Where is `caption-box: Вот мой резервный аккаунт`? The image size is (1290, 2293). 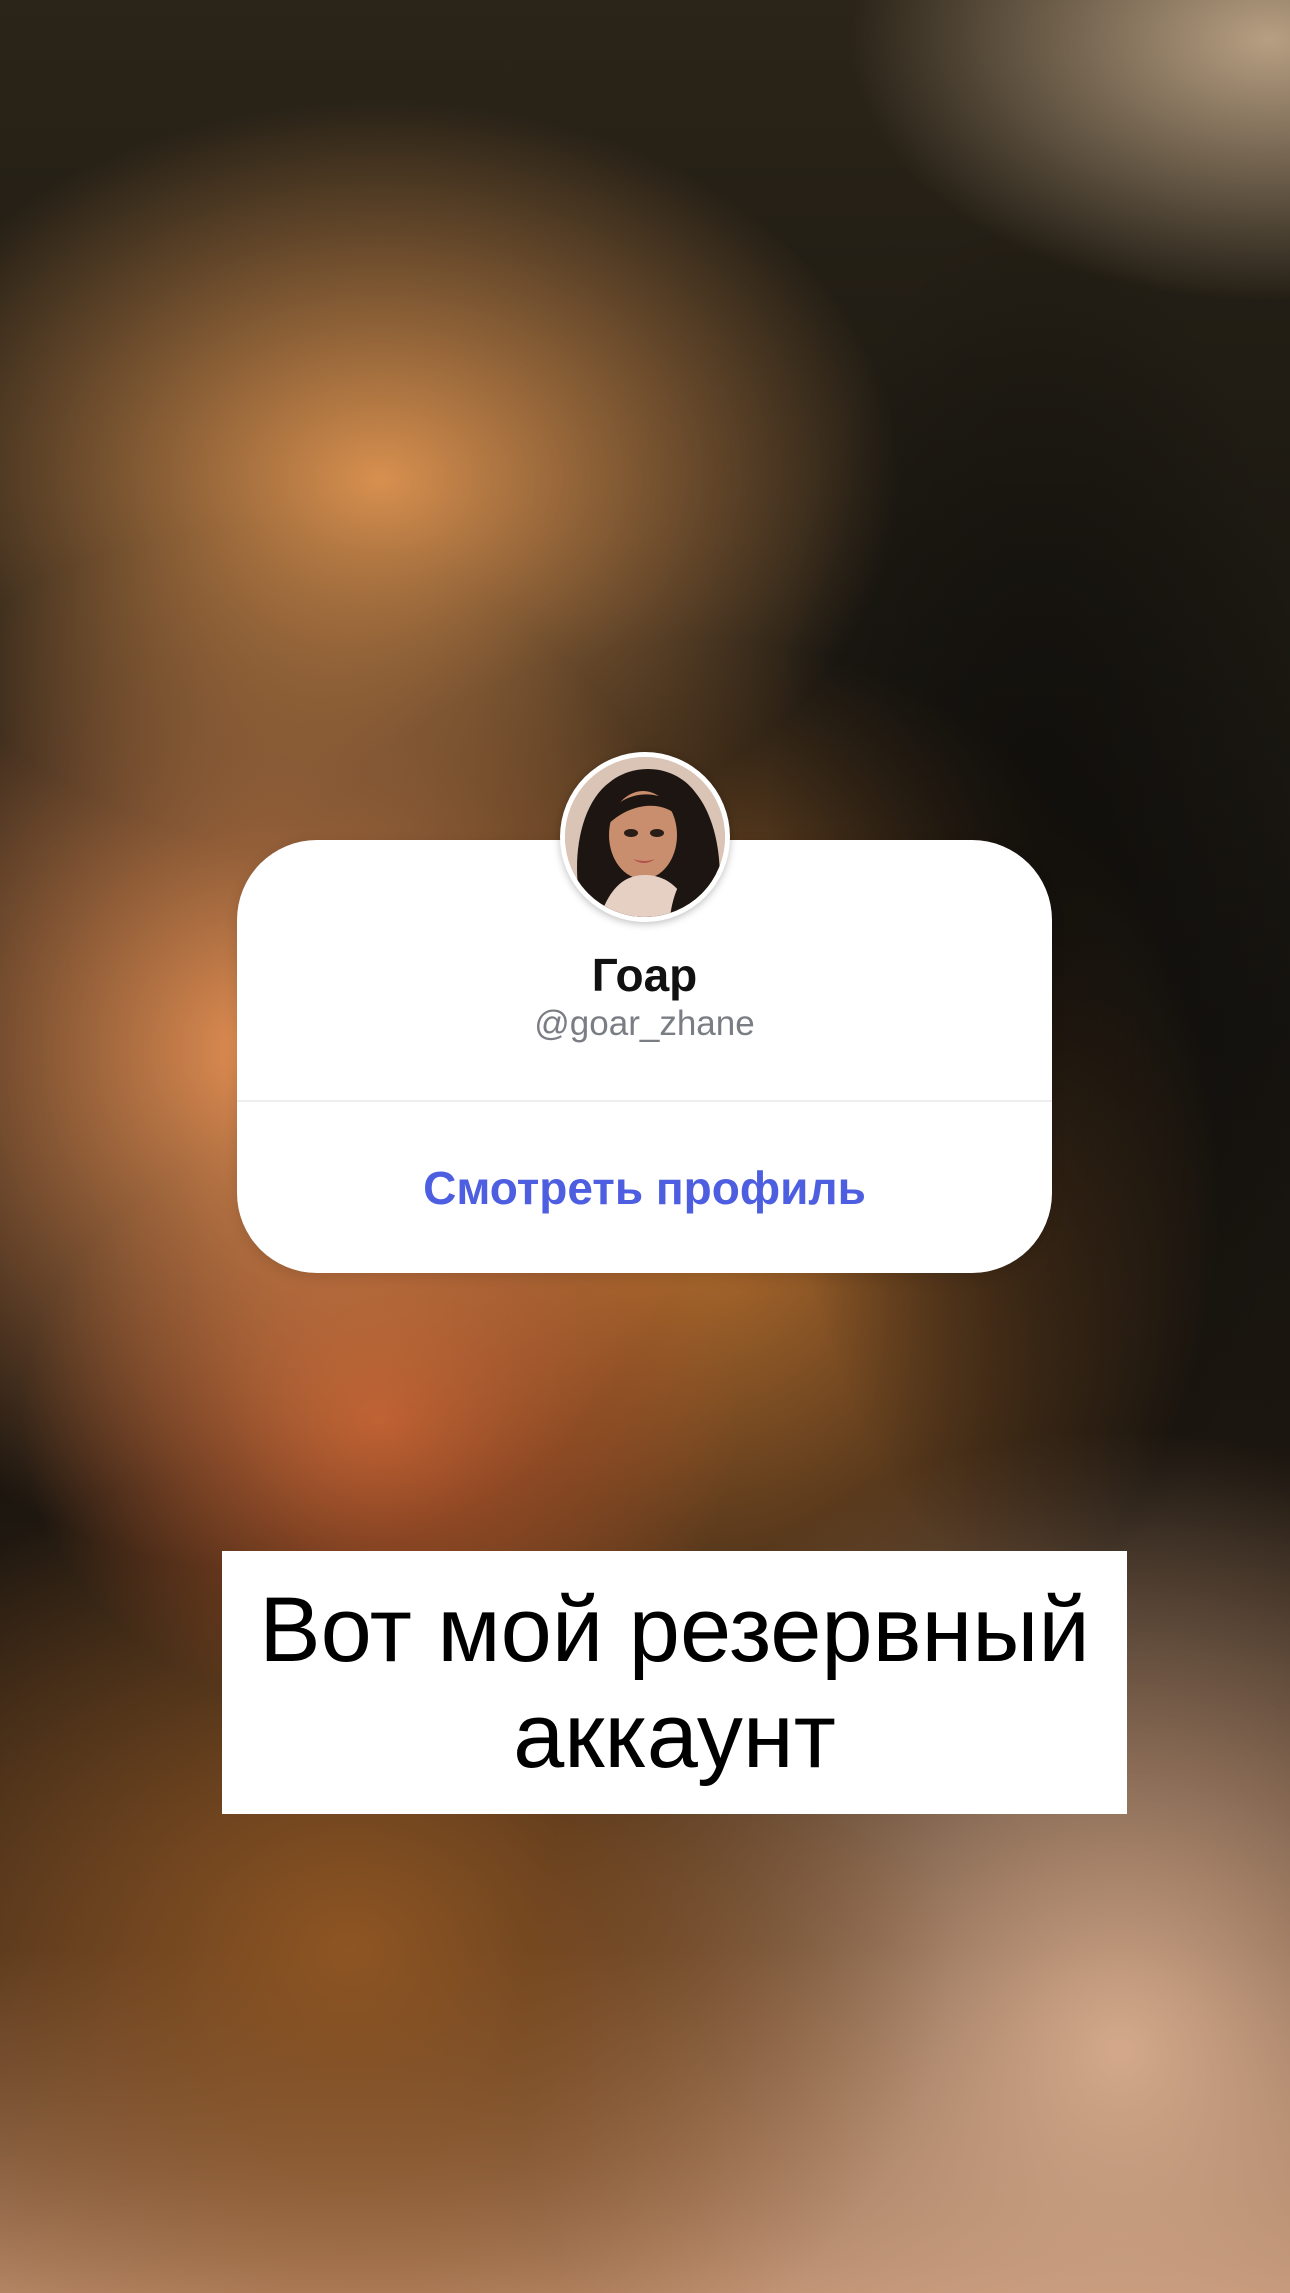 caption-box: Вот мой резервный аккаунт is located at coordinates (674, 1682).